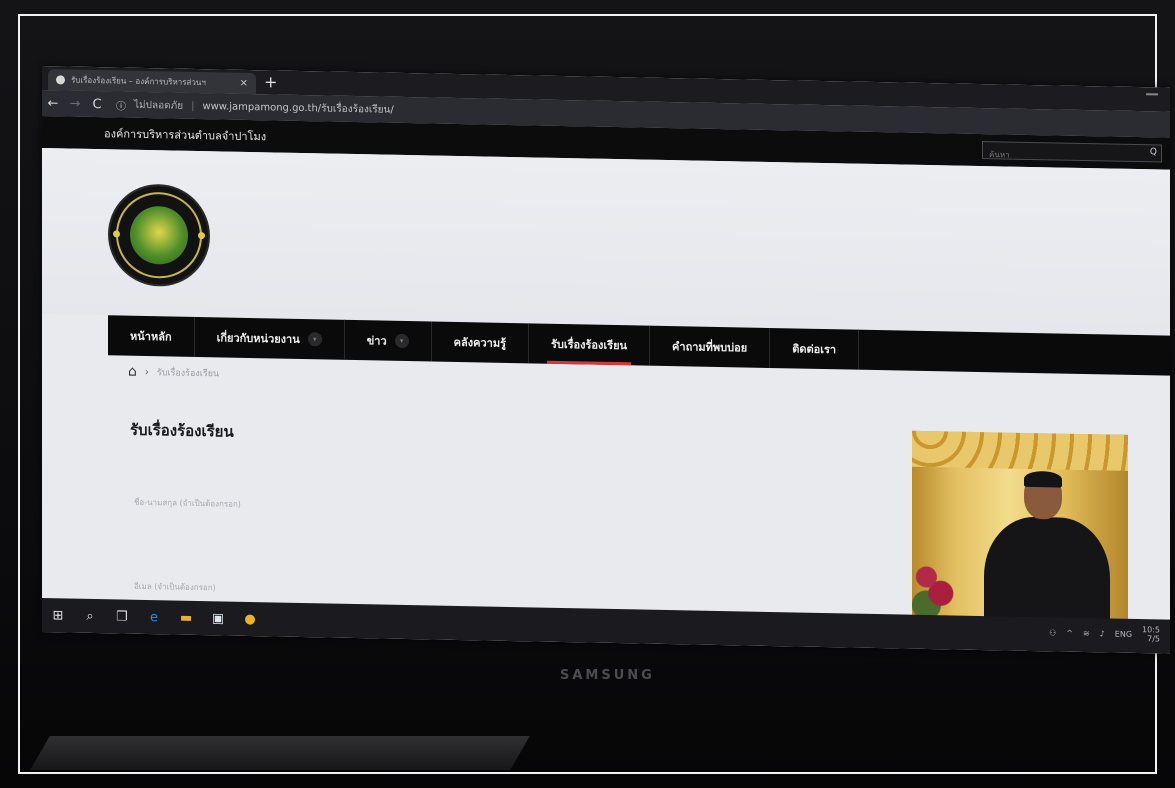  I want to click on nav-label: ข่าว, so click(376, 341).